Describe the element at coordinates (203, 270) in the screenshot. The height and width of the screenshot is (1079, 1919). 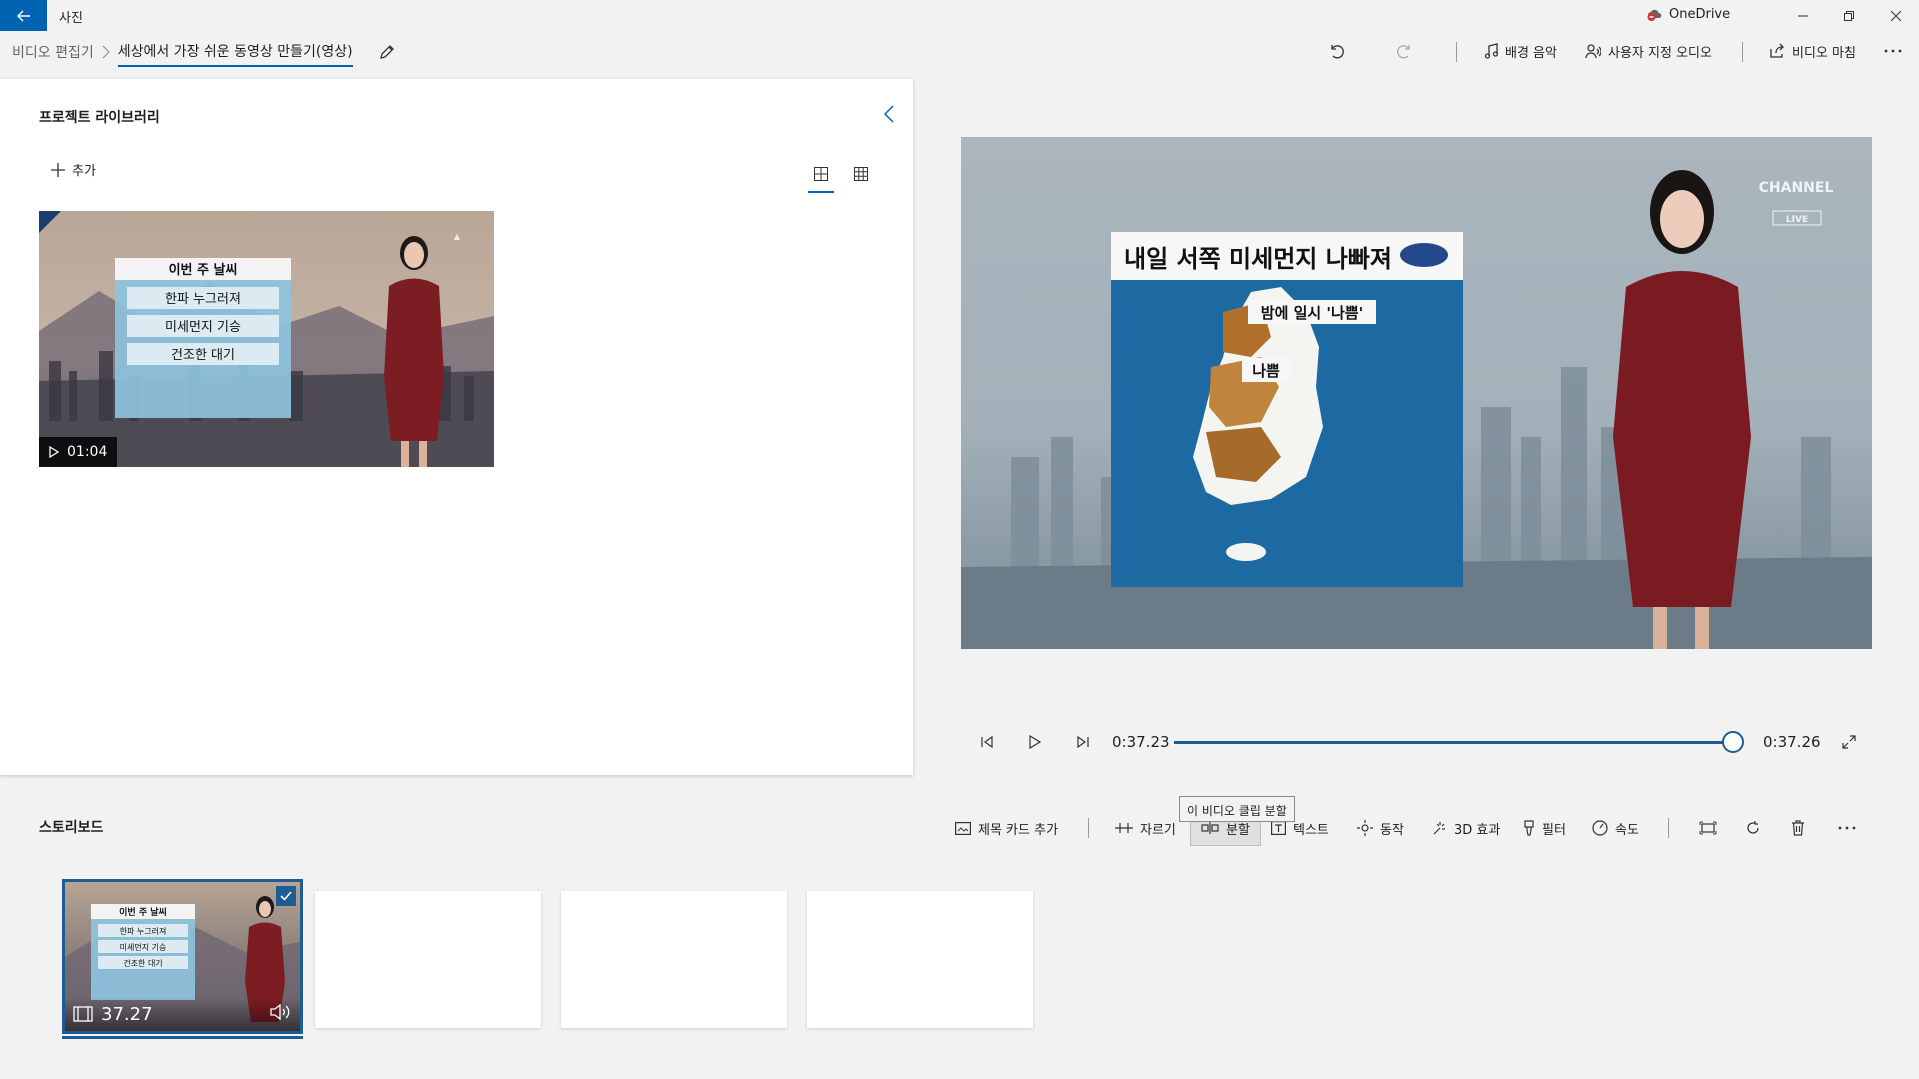
I see `thumb-board-title: 이번 주 날씨` at that location.